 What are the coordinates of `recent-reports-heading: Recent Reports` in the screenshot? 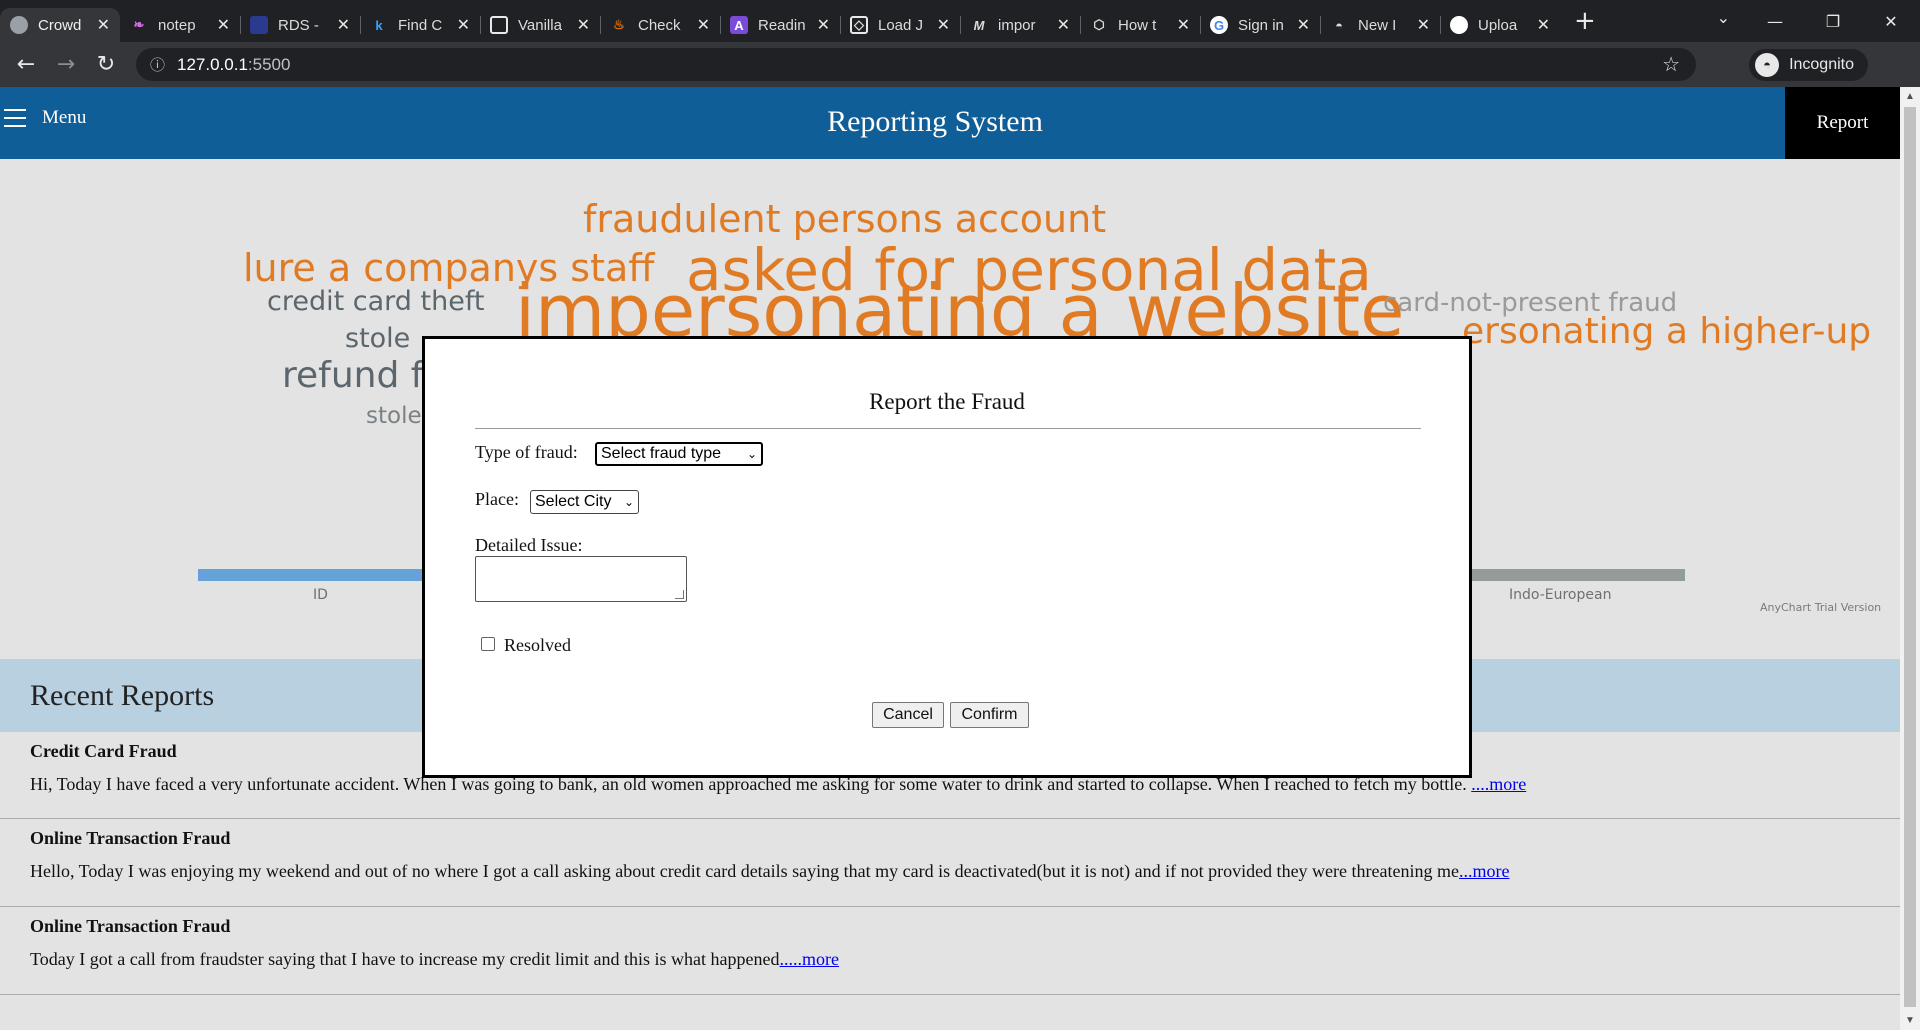 It's located at (122, 695).